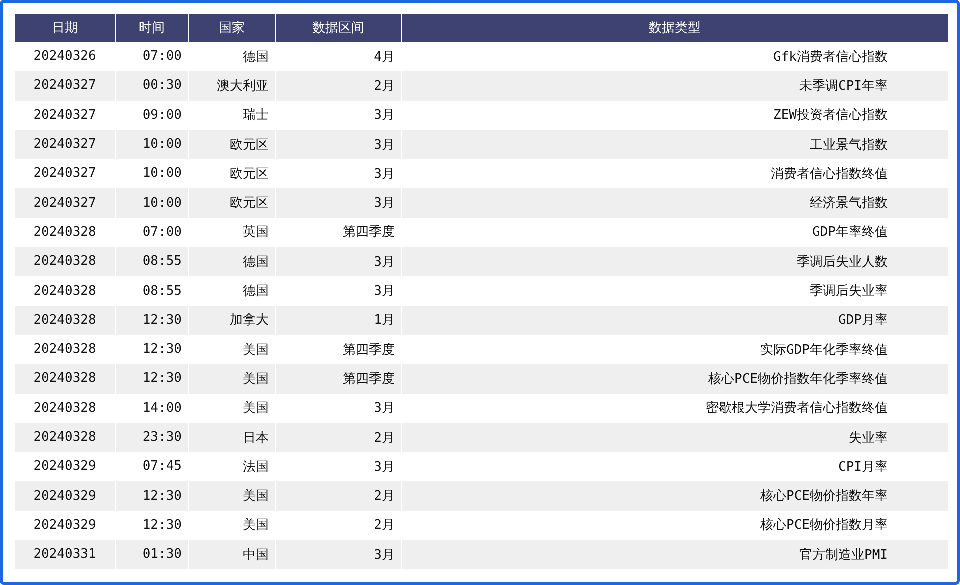  Describe the element at coordinates (675, 86) in the screenshot. I see `table-cell: 未季调CPI年率` at that location.